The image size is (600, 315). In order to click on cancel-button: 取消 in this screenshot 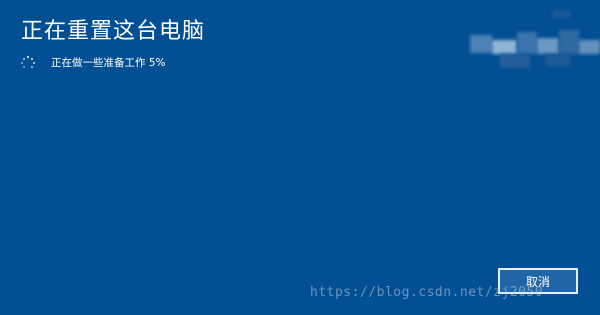, I will do `click(538, 281)`.